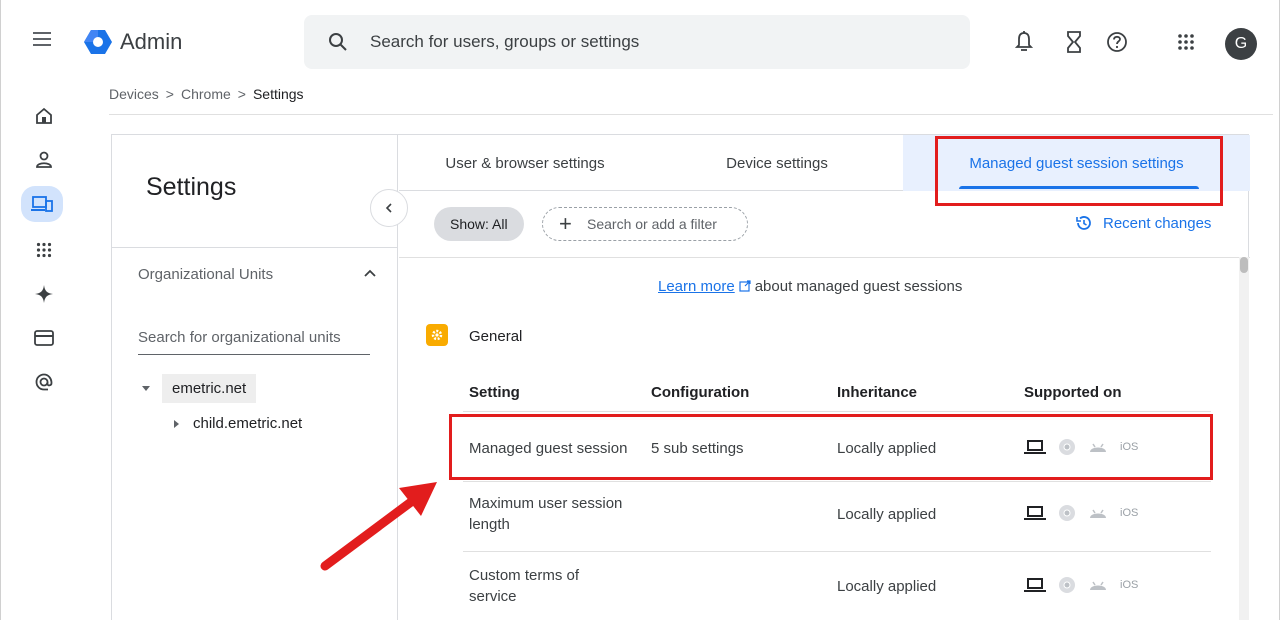  Describe the element at coordinates (134, 94) in the screenshot. I see `breadcrumb-devices: Devices` at that location.